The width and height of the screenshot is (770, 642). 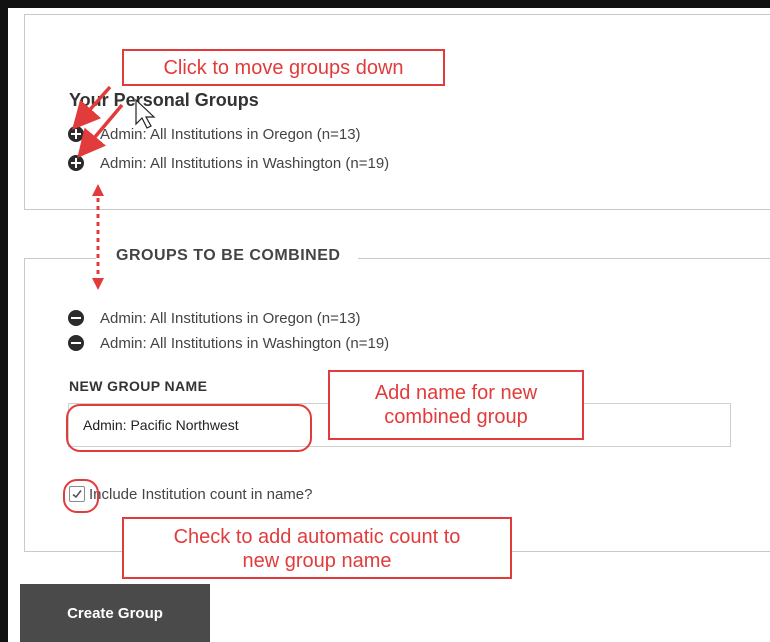 I want to click on checkbox-highlight-ellipse, so click(x=81, y=496).